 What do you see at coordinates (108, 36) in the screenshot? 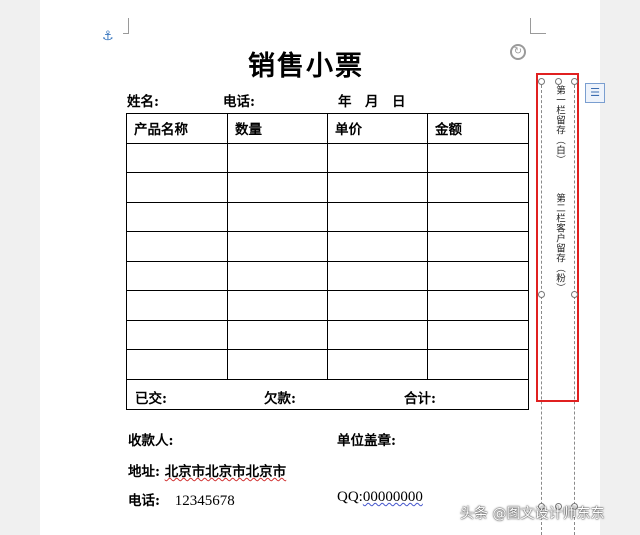
I see `anchor-icon: ⚓` at bounding box center [108, 36].